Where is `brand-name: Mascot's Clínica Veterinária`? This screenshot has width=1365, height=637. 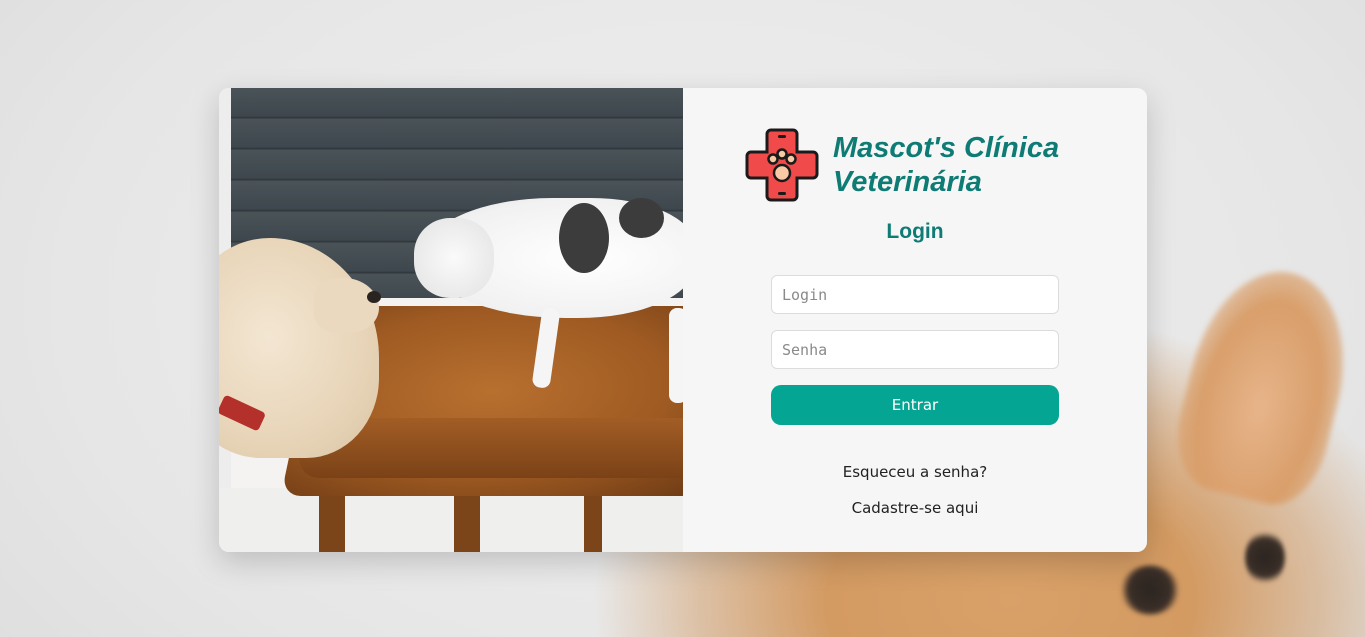
brand-name: Mascot's Clínica Veterinária is located at coordinates (963, 165).